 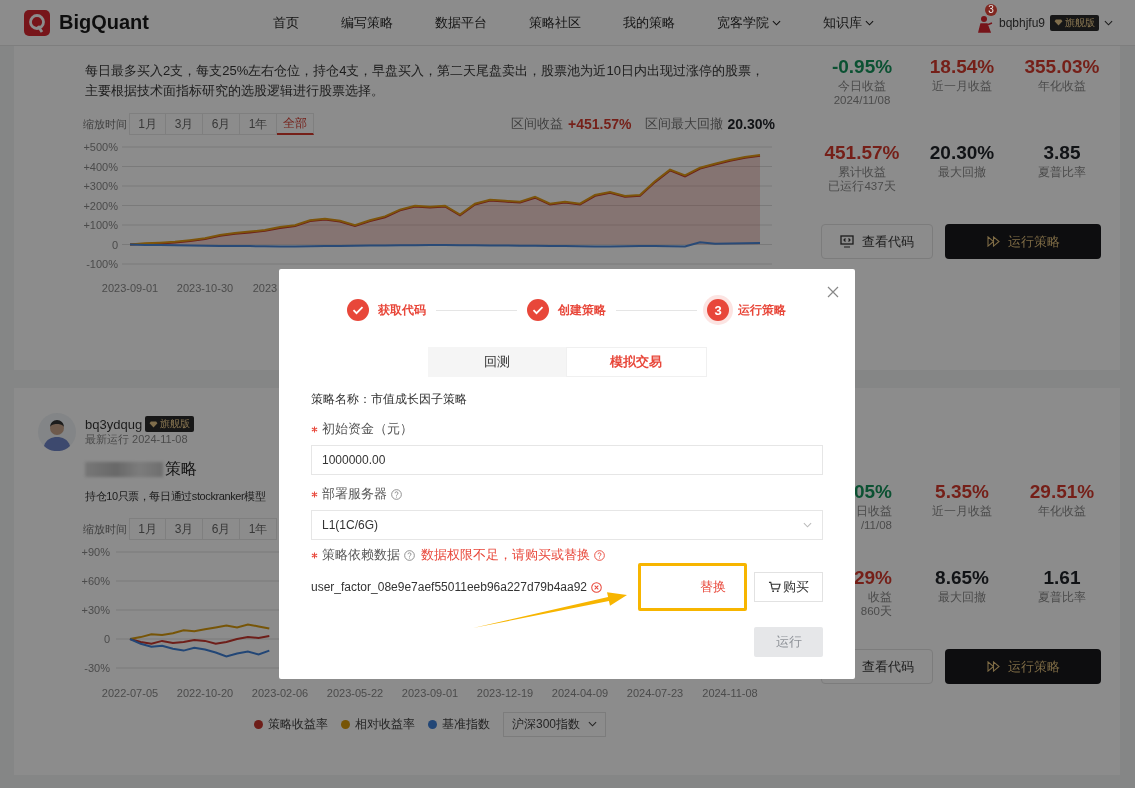 What do you see at coordinates (636, 362) in the screenshot?
I see `mode-tab: 模拟交易` at bounding box center [636, 362].